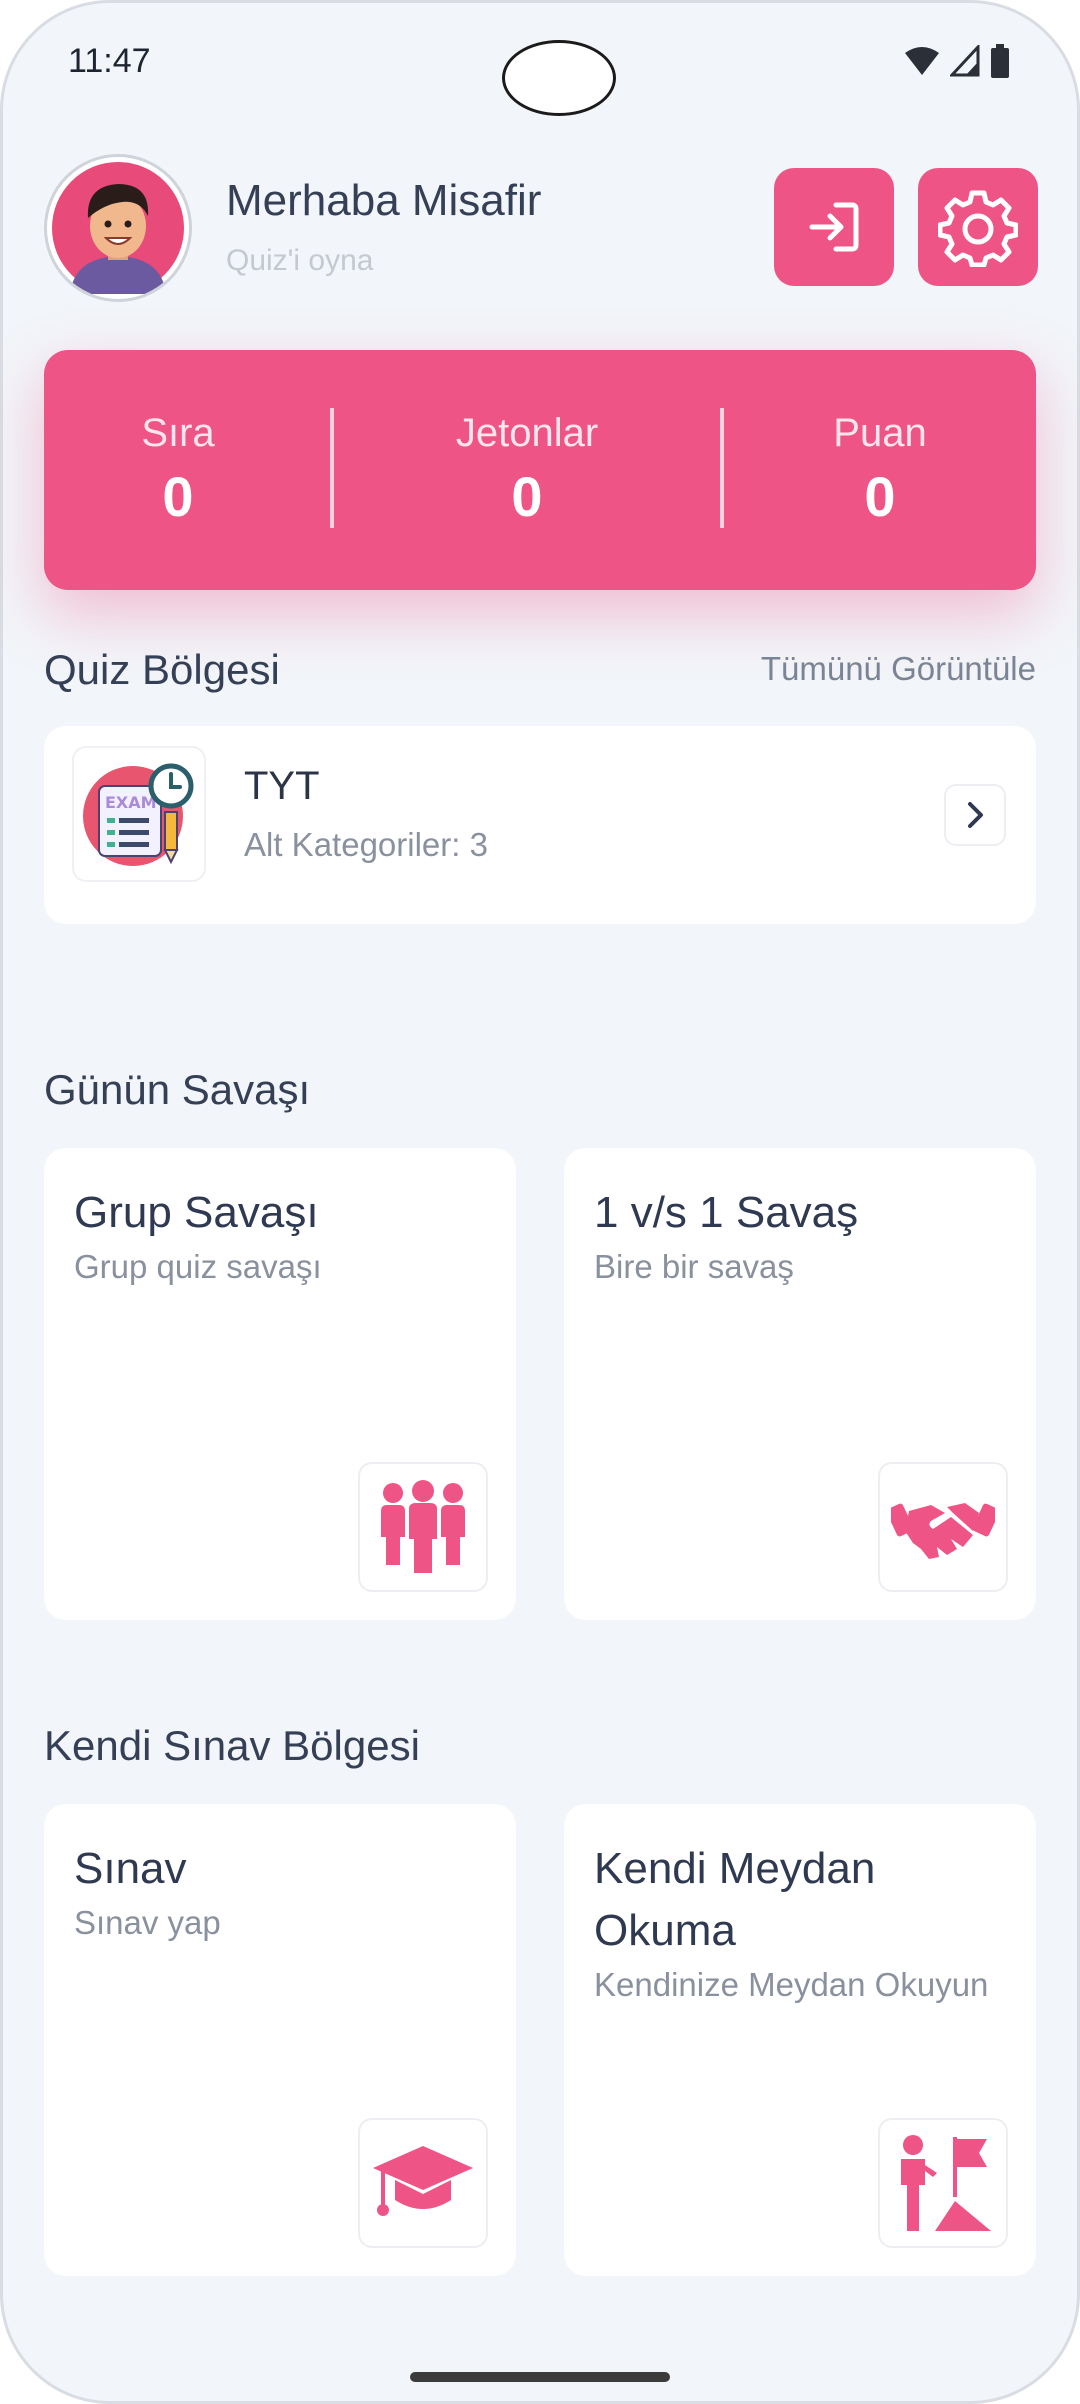  I want to click on quiz-category-card: EXAM TYT Alt Kategoriler: 3, so click(540, 825).